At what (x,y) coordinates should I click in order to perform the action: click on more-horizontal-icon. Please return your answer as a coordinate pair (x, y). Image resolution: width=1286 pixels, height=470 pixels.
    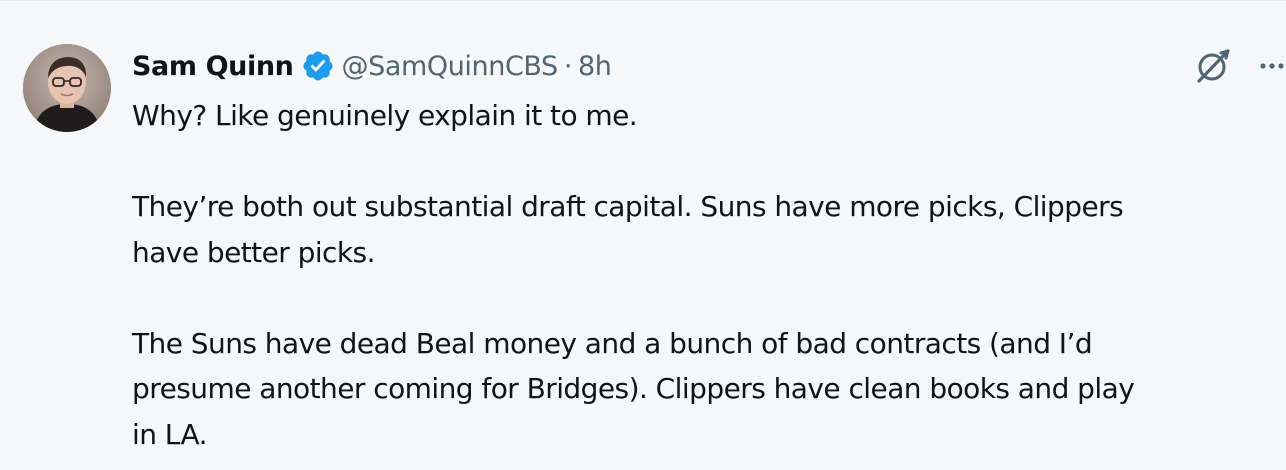
    Looking at the image, I should click on (1269, 66).